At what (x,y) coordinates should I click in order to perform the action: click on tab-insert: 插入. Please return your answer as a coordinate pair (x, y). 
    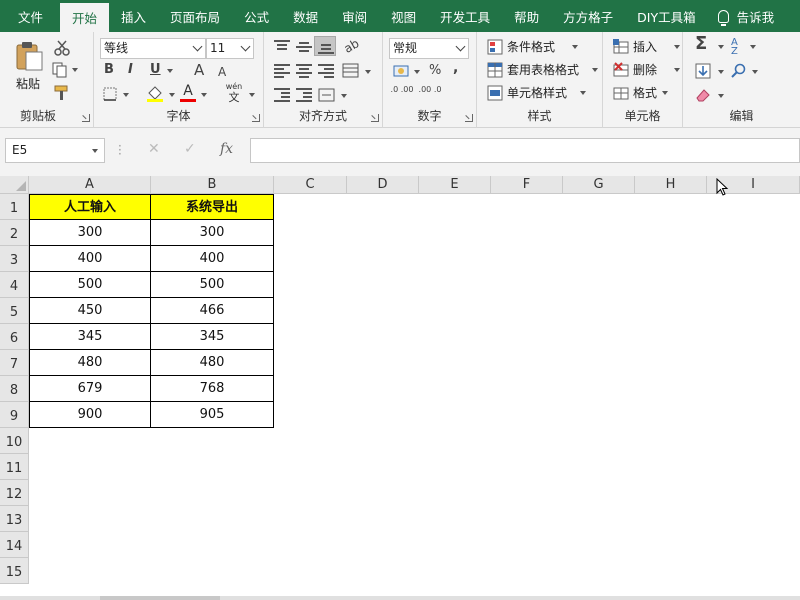
    Looking at the image, I should click on (133, 16).